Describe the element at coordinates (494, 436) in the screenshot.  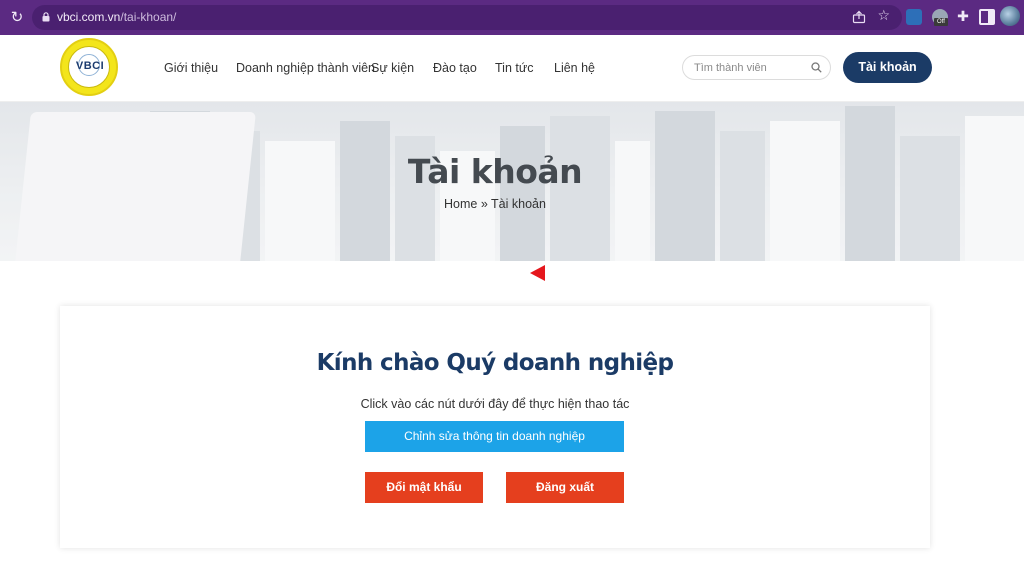
I see `edit-company-info-button: Chỉnh sửa thông tin doanh nghiệp` at that location.